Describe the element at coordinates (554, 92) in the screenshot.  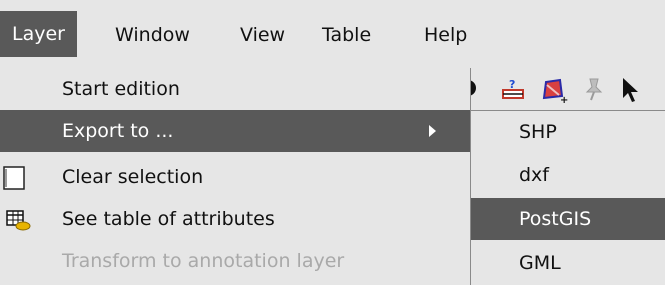
I see `polygon-add-icon: +` at that location.